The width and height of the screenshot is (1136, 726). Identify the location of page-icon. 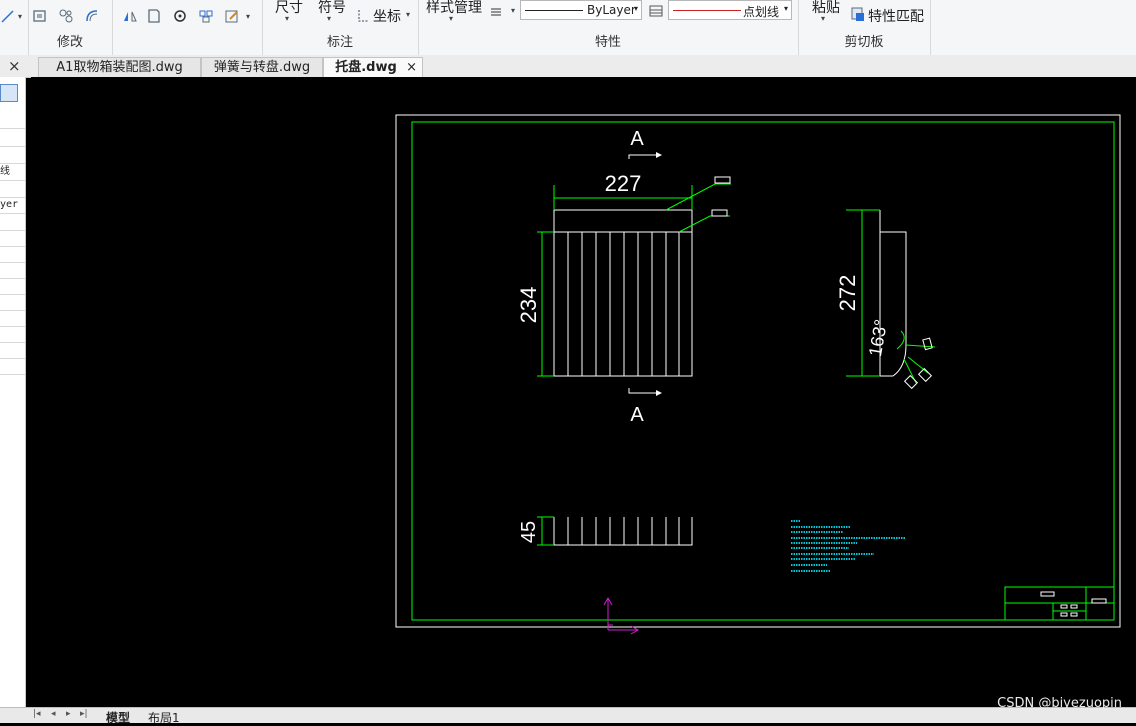
(154, 16).